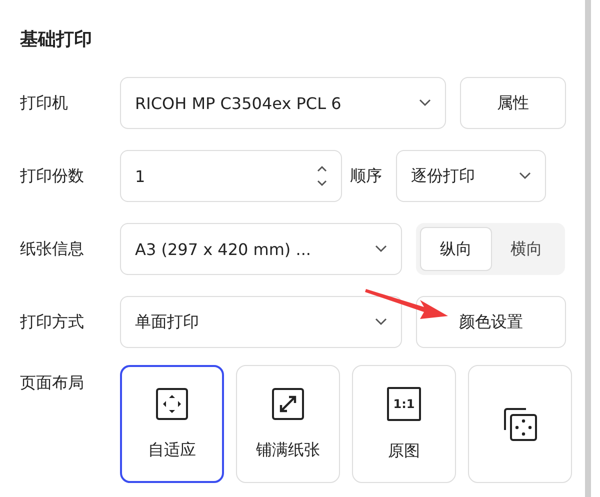  What do you see at coordinates (456, 249) in the screenshot?
I see `orientation-option: 纵向` at bounding box center [456, 249].